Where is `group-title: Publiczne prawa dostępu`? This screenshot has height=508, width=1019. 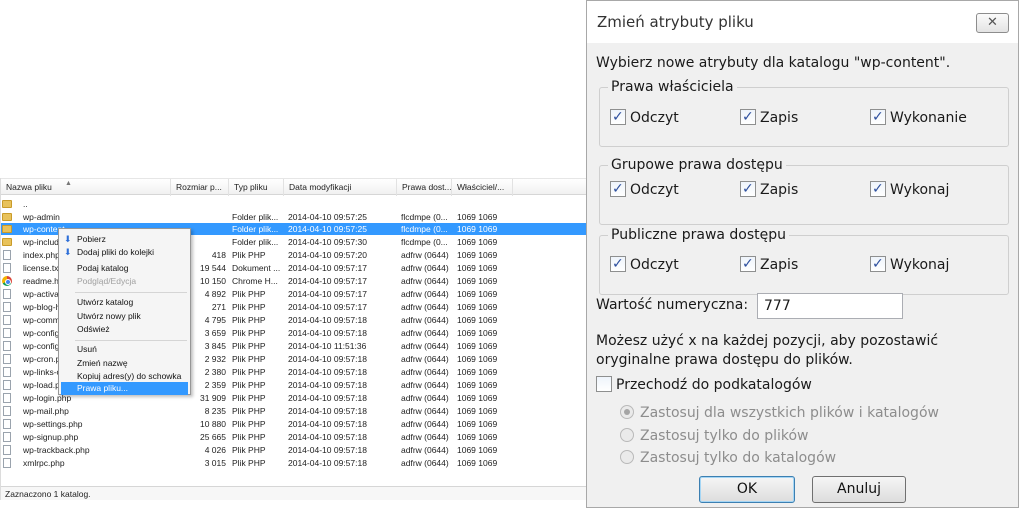 group-title: Publiczne prawa dostępu is located at coordinates (699, 235).